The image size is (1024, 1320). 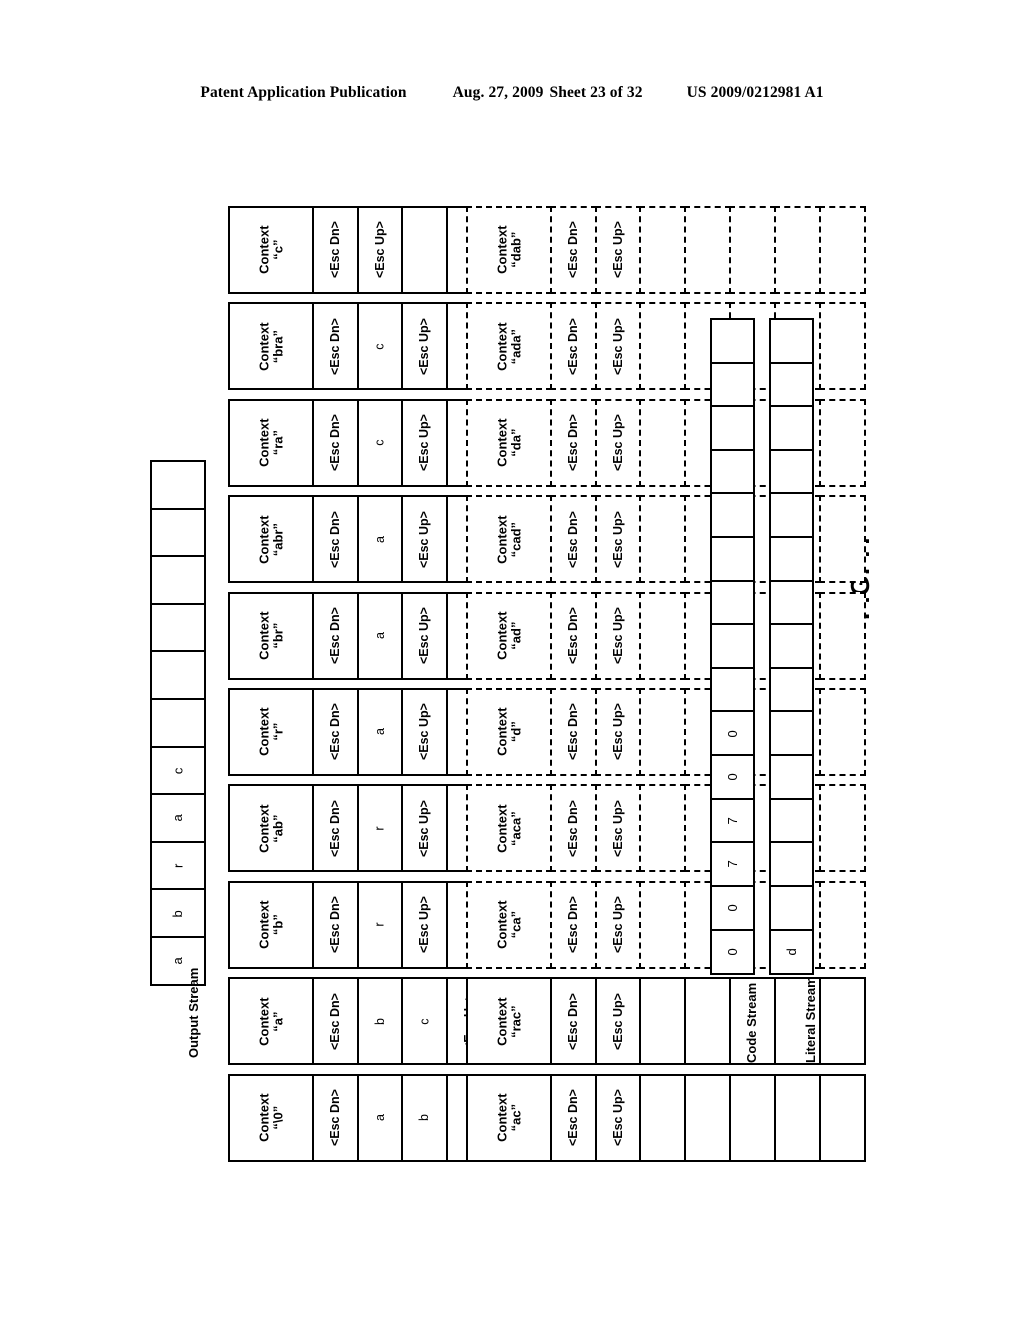 I want to click on context-name-label: “d”, so click(x=515, y=732).